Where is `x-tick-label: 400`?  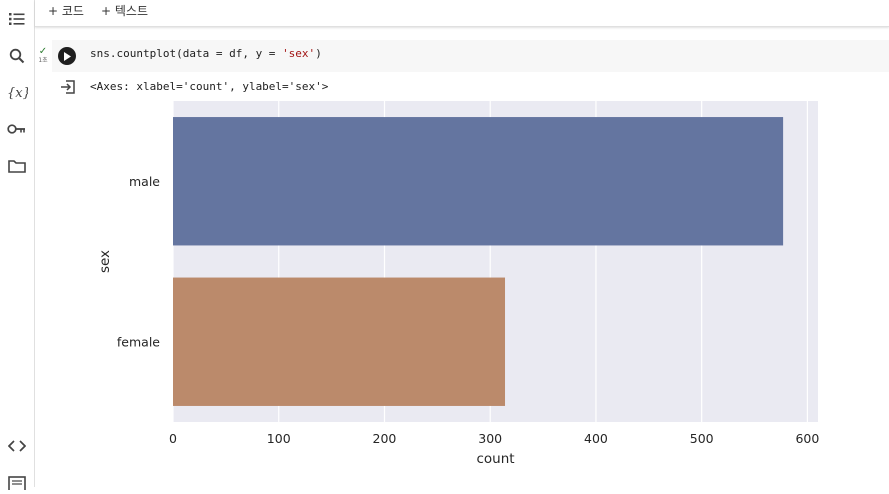
x-tick-label: 400 is located at coordinates (596, 438).